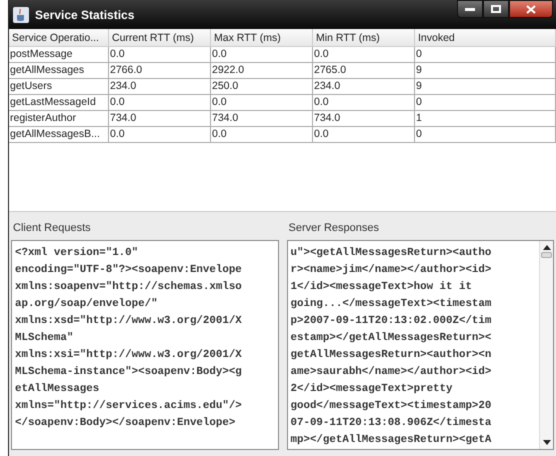 This screenshot has height=456, width=556. Describe the element at coordinates (364, 70) in the screenshot. I see `table-cell: 2765.0` at that location.